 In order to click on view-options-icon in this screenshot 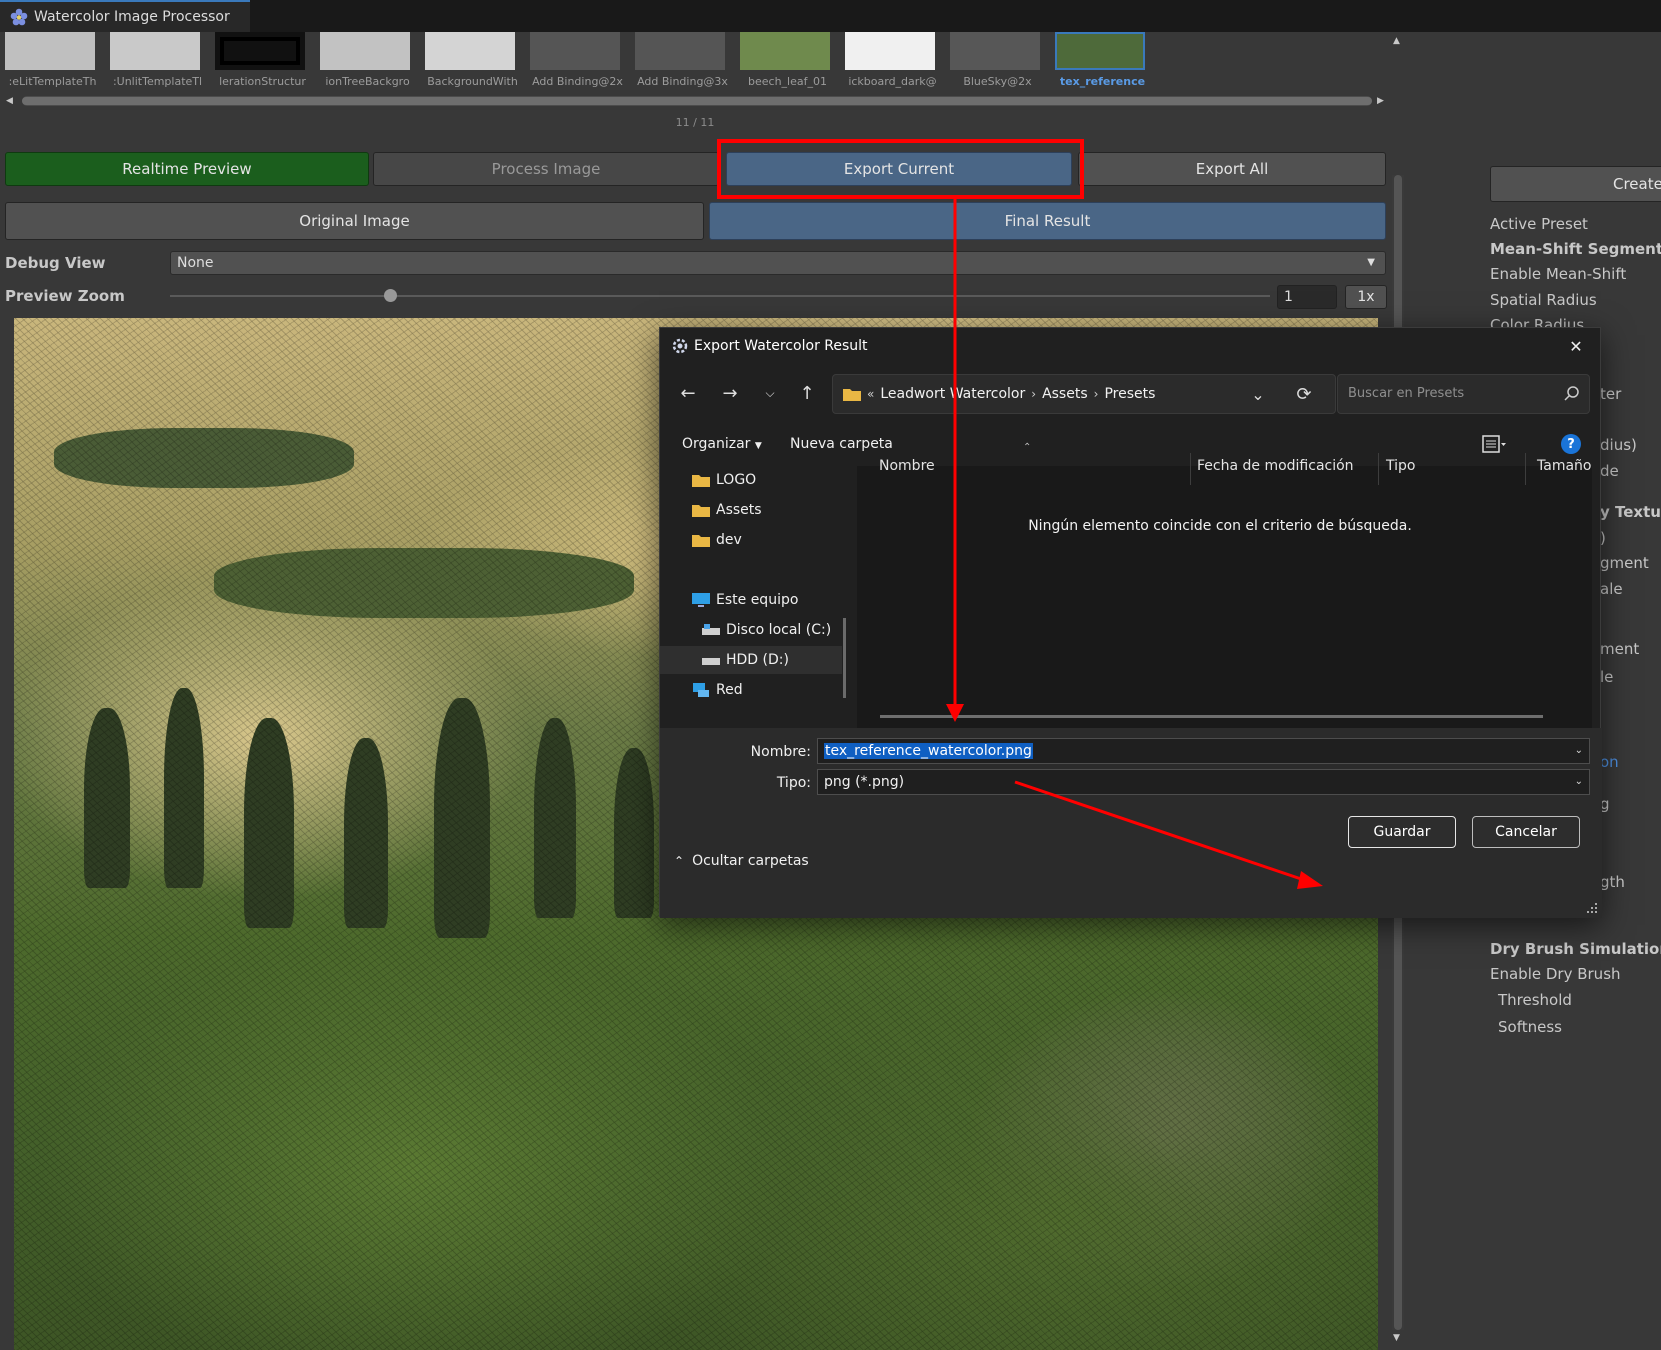, I will do `click(1494, 444)`.